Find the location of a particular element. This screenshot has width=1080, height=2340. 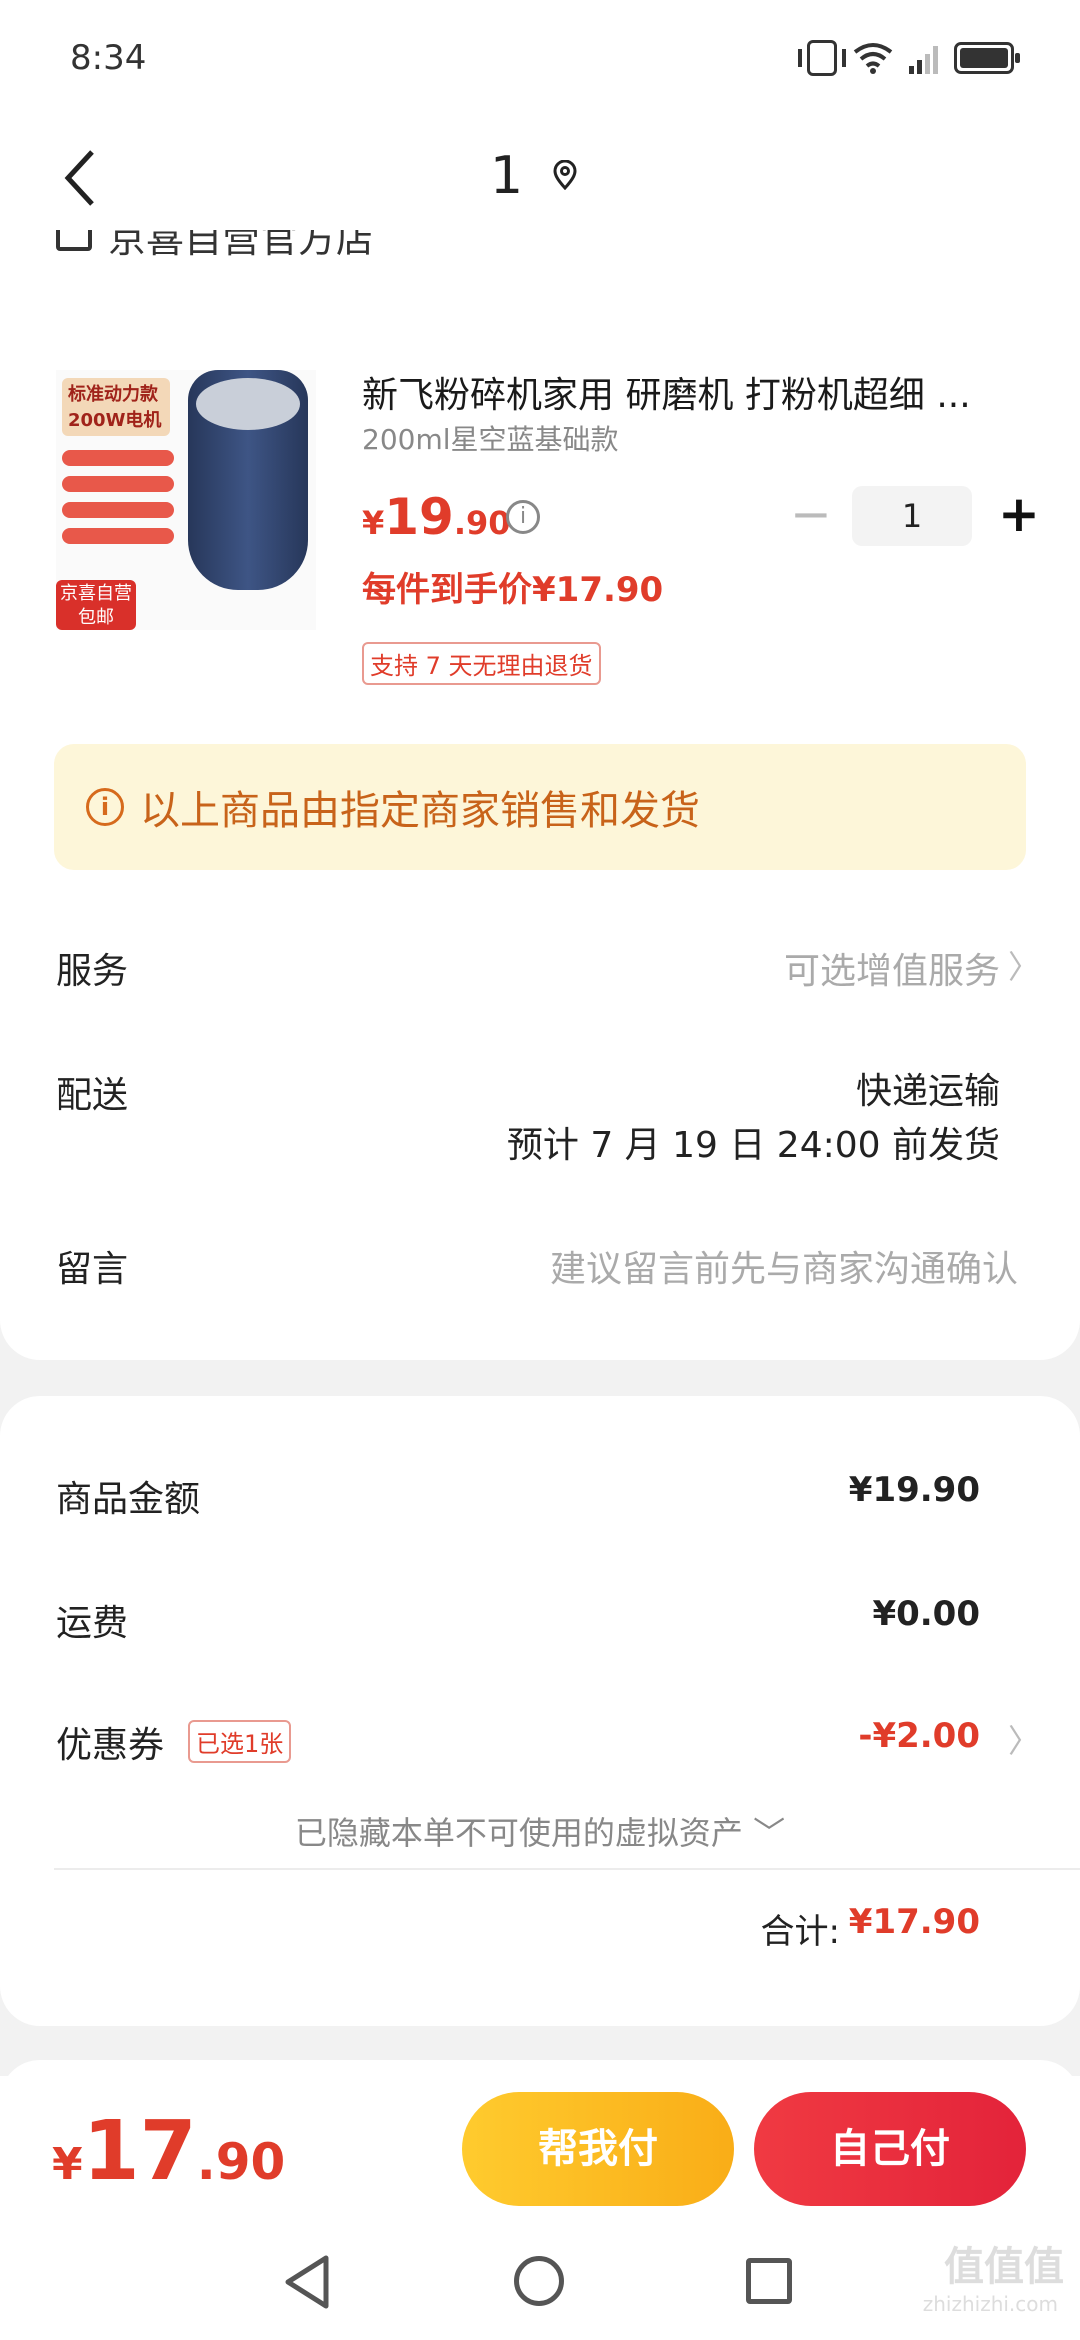

pay-total: ¥17.90 is located at coordinates (169, 2151).